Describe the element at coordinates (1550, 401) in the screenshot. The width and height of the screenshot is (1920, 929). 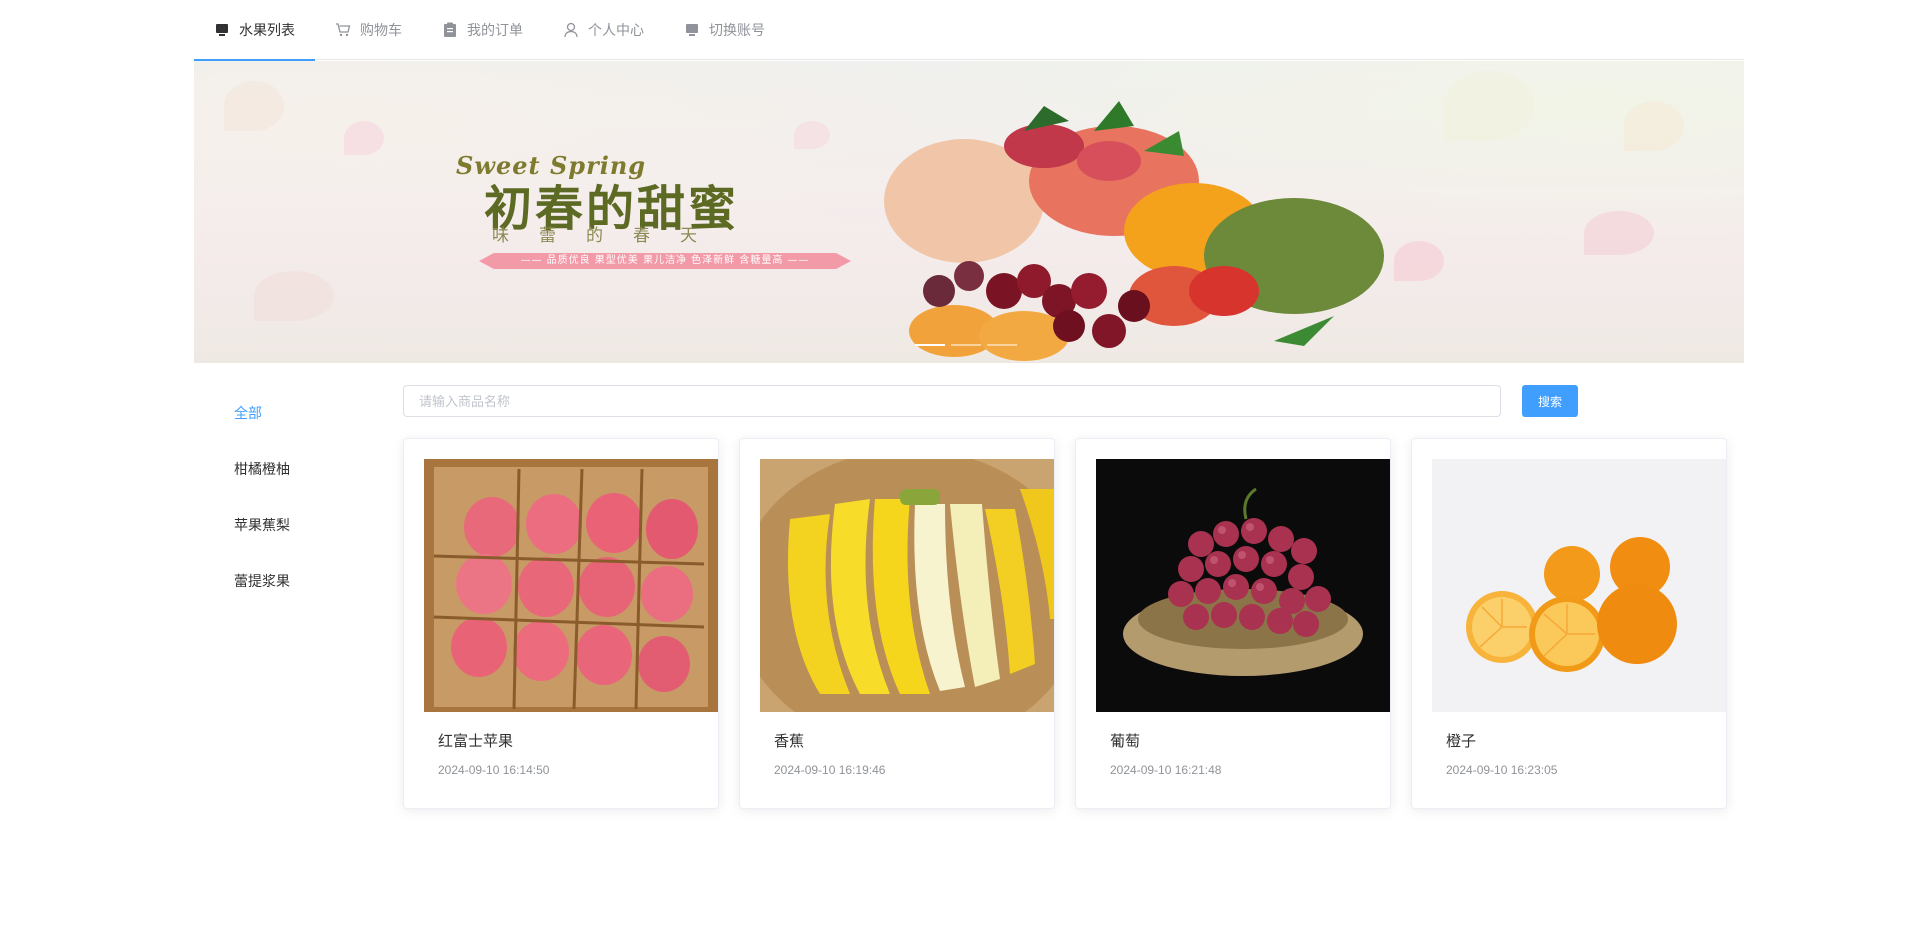
I see `search-button: 搜索` at that location.